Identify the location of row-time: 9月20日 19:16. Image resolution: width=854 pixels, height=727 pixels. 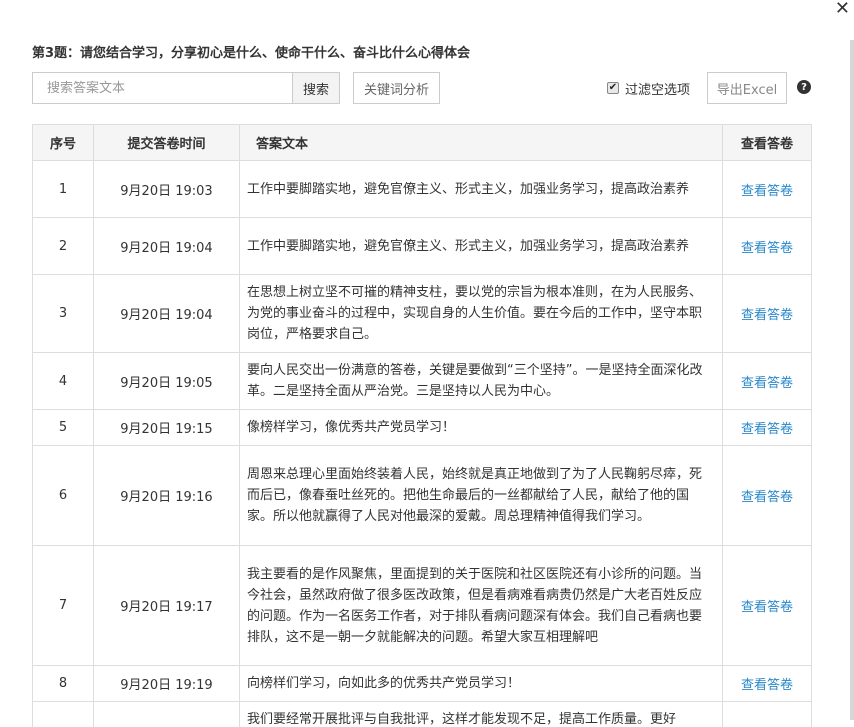
(166, 495).